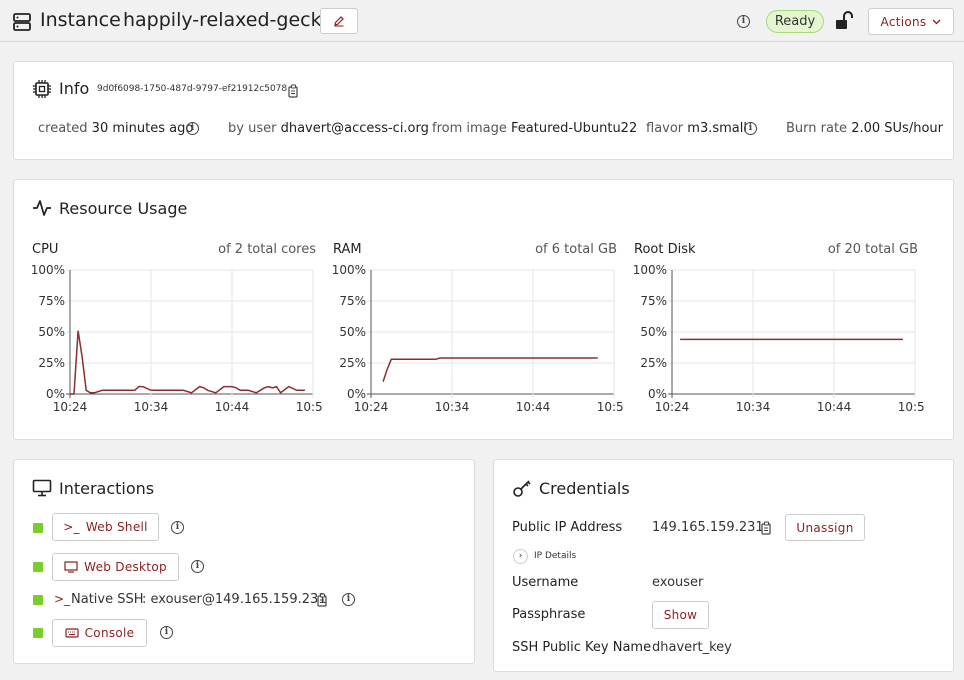 This screenshot has height=680, width=964. I want to click on user-label: by user, so click(252, 128).